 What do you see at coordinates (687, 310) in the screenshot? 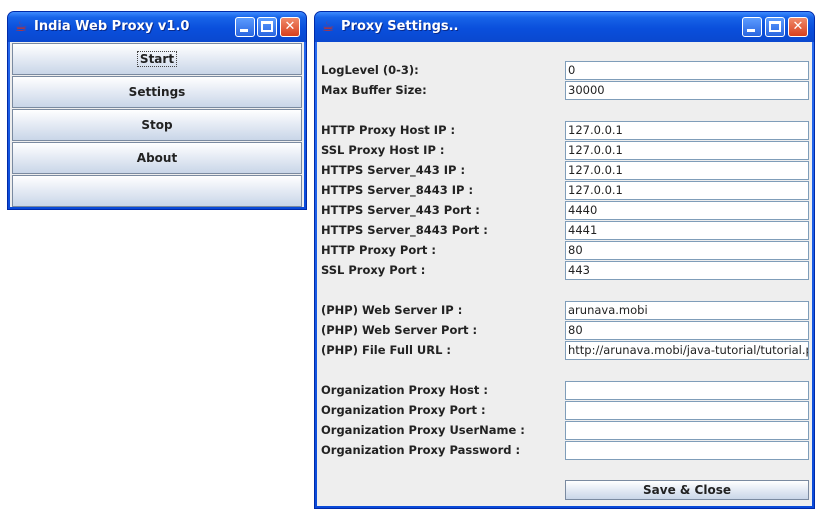
I see `php-web-server-ip-field: arunava.mobi` at bounding box center [687, 310].